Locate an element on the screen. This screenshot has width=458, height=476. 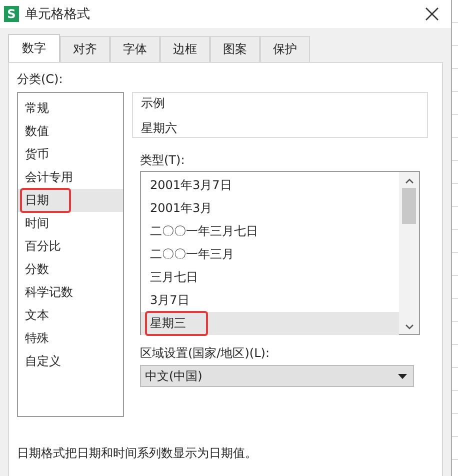
list-item: 二〇〇一年三月 is located at coordinates (270, 254).